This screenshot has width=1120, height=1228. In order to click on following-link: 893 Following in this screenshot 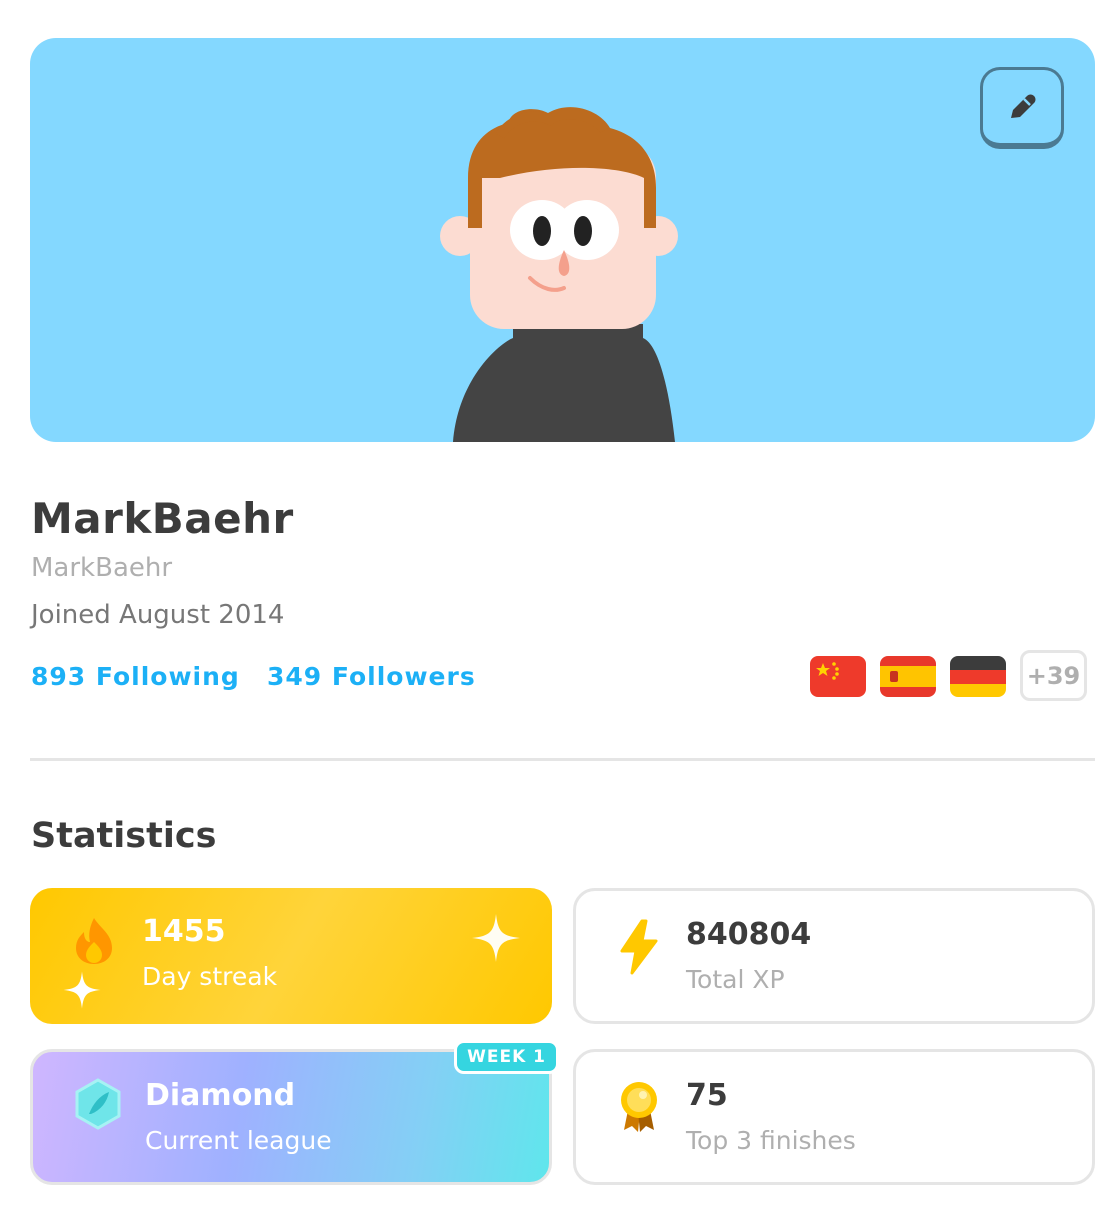, I will do `click(135, 676)`.